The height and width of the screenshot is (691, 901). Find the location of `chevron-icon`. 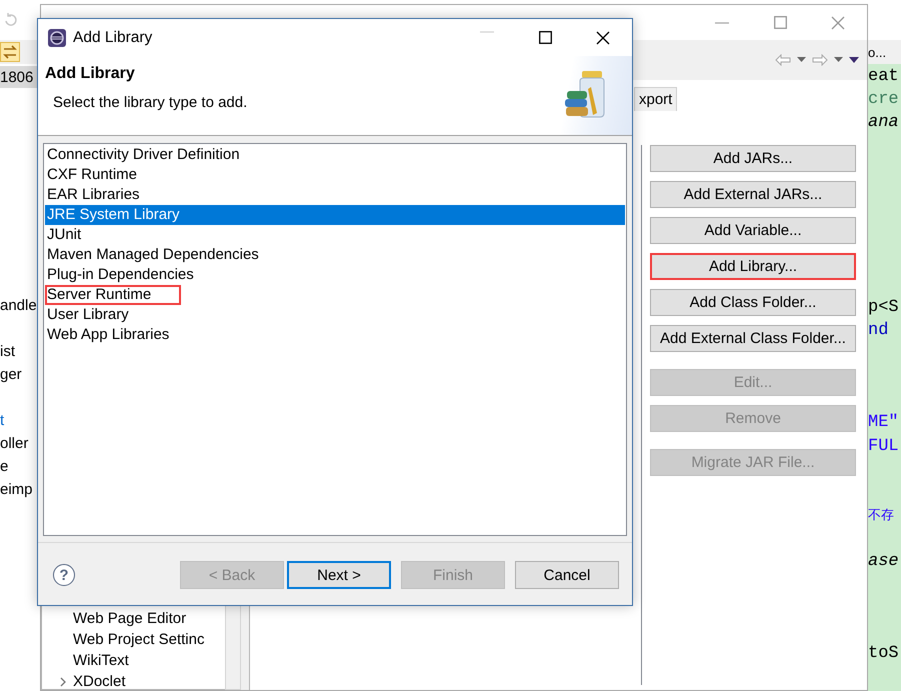

chevron-icon is located at coordinates (63, 681).